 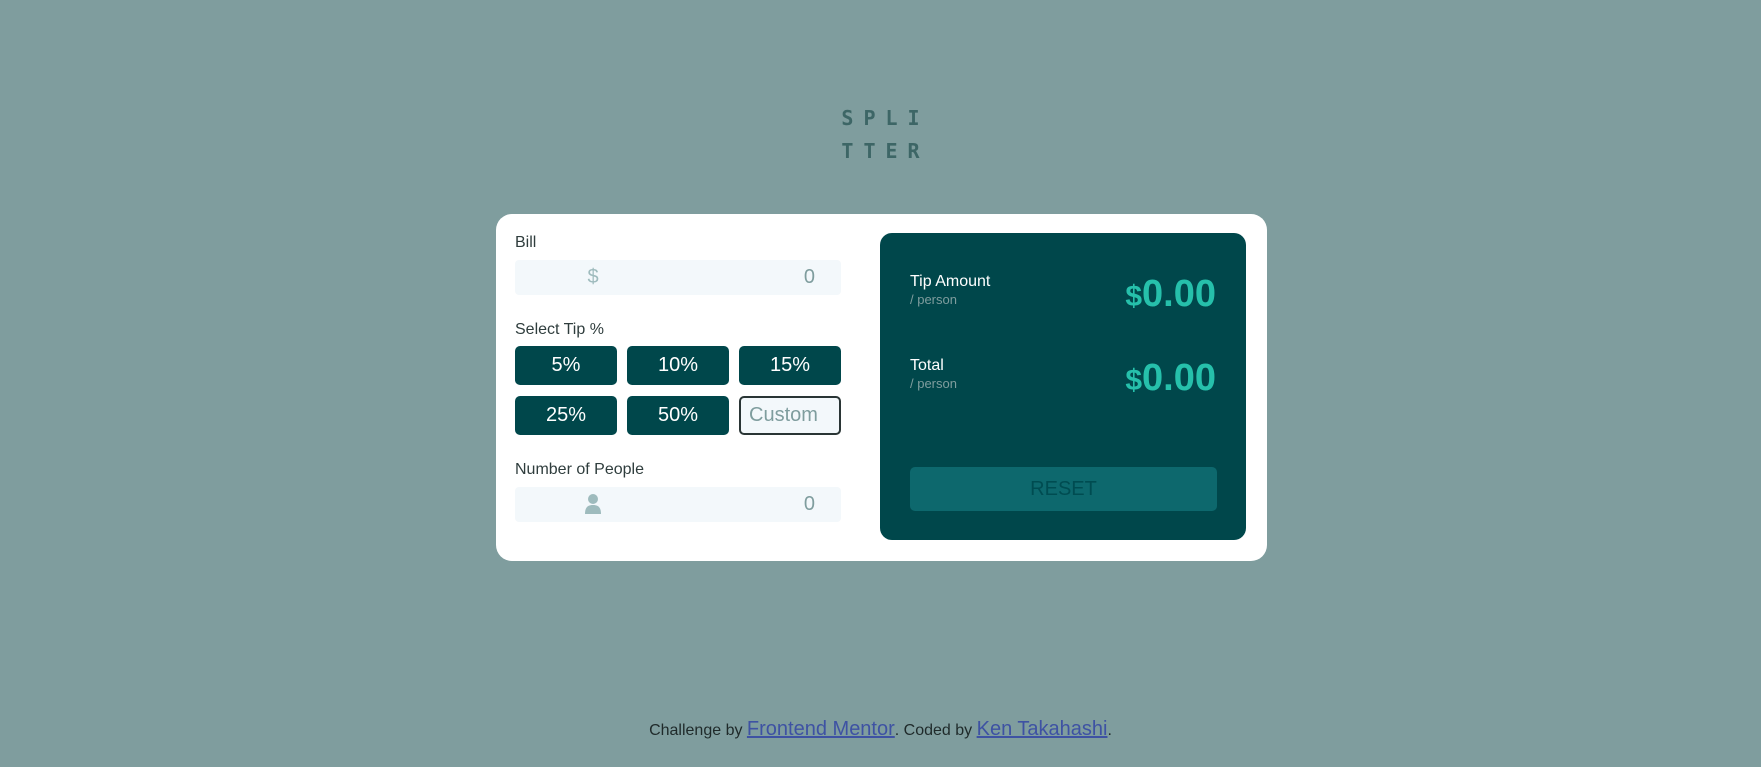 What do you see at coordinates (1109, 730) in the screenshot?
I see `footer-suffix: .` at bounding box center [1109, 730].